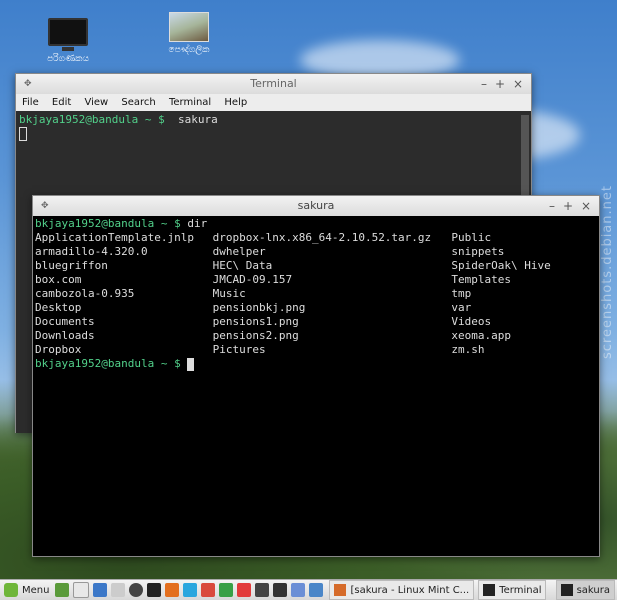 This screenshot has height=600, width=617. What do you see at coordinates (239, 349) in the screenshot?
I see `listing-entry: Pictures` at bounding box center [239, 349].